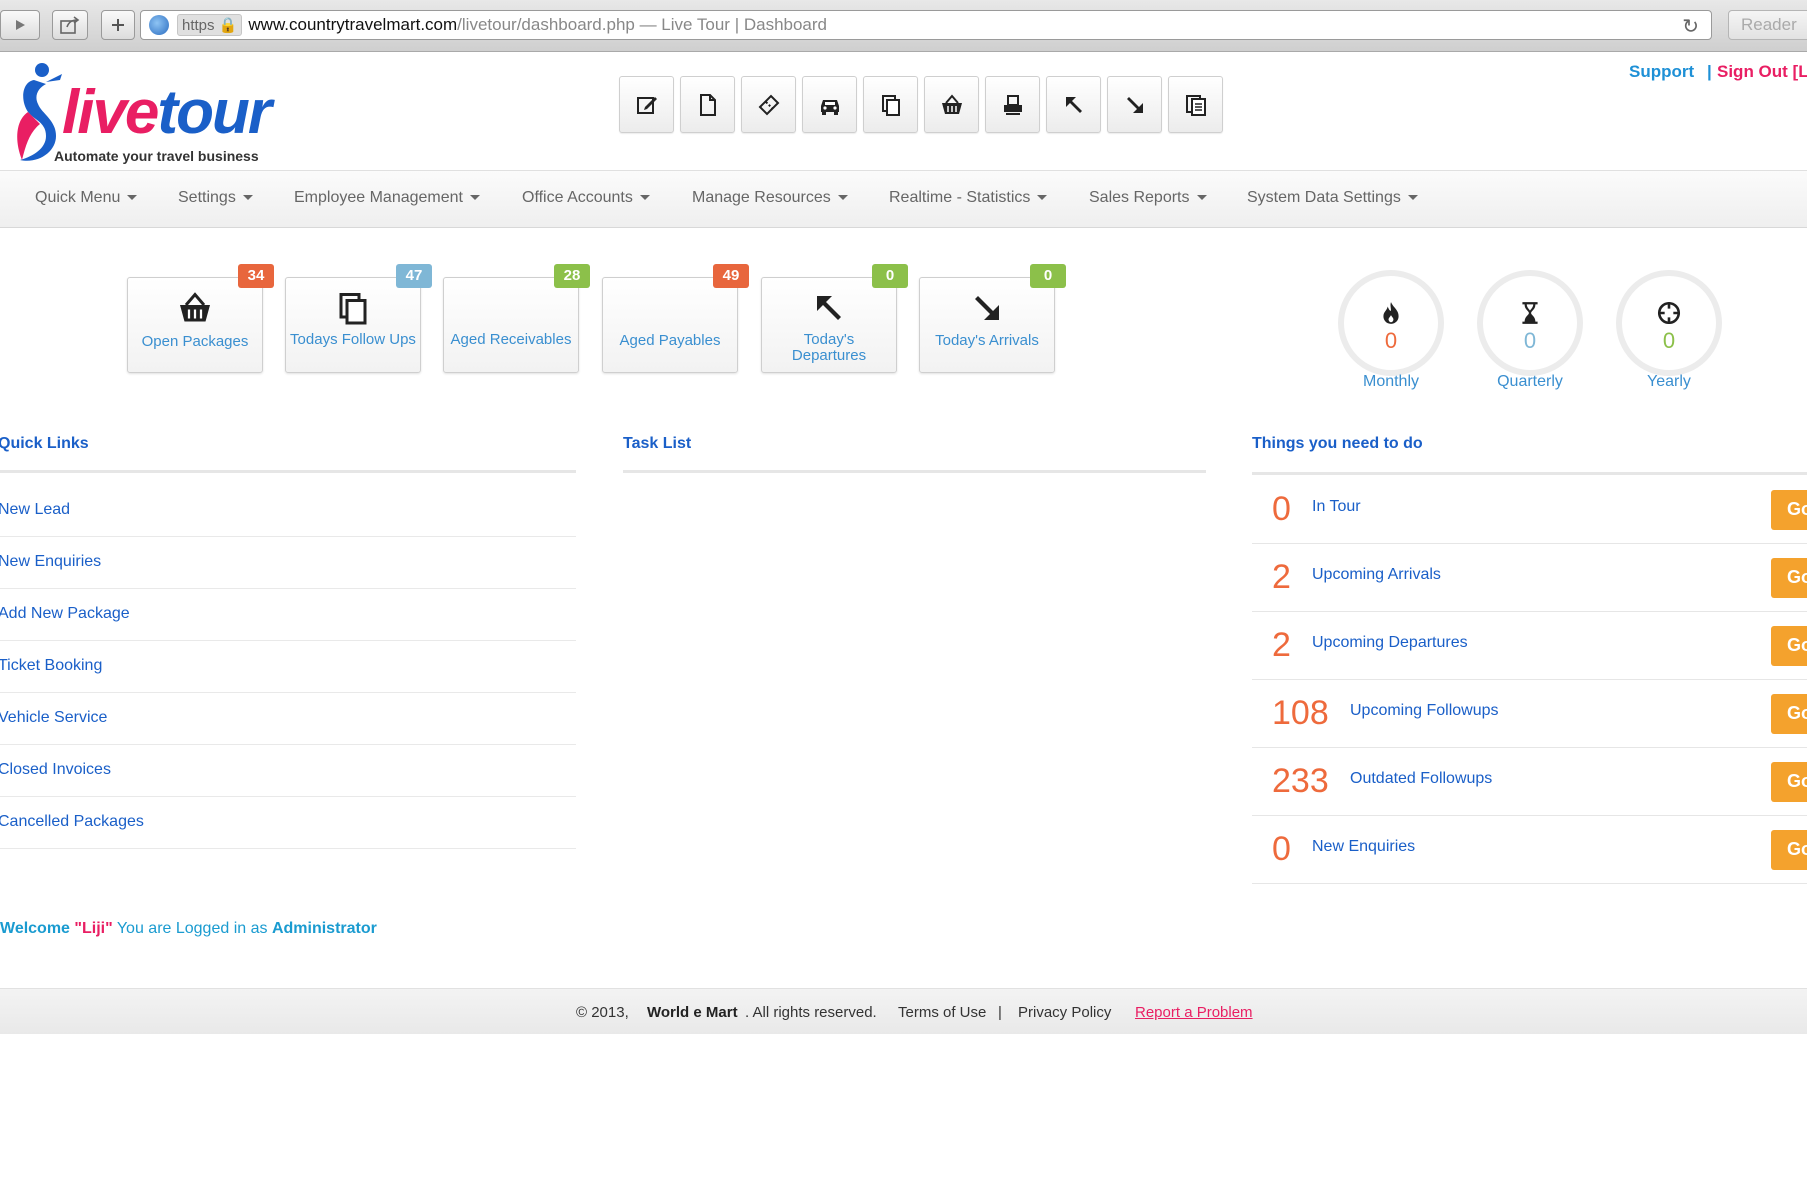  I want to click on quick-link-closed-invoices: Closed Invoices, so click(288, 771).